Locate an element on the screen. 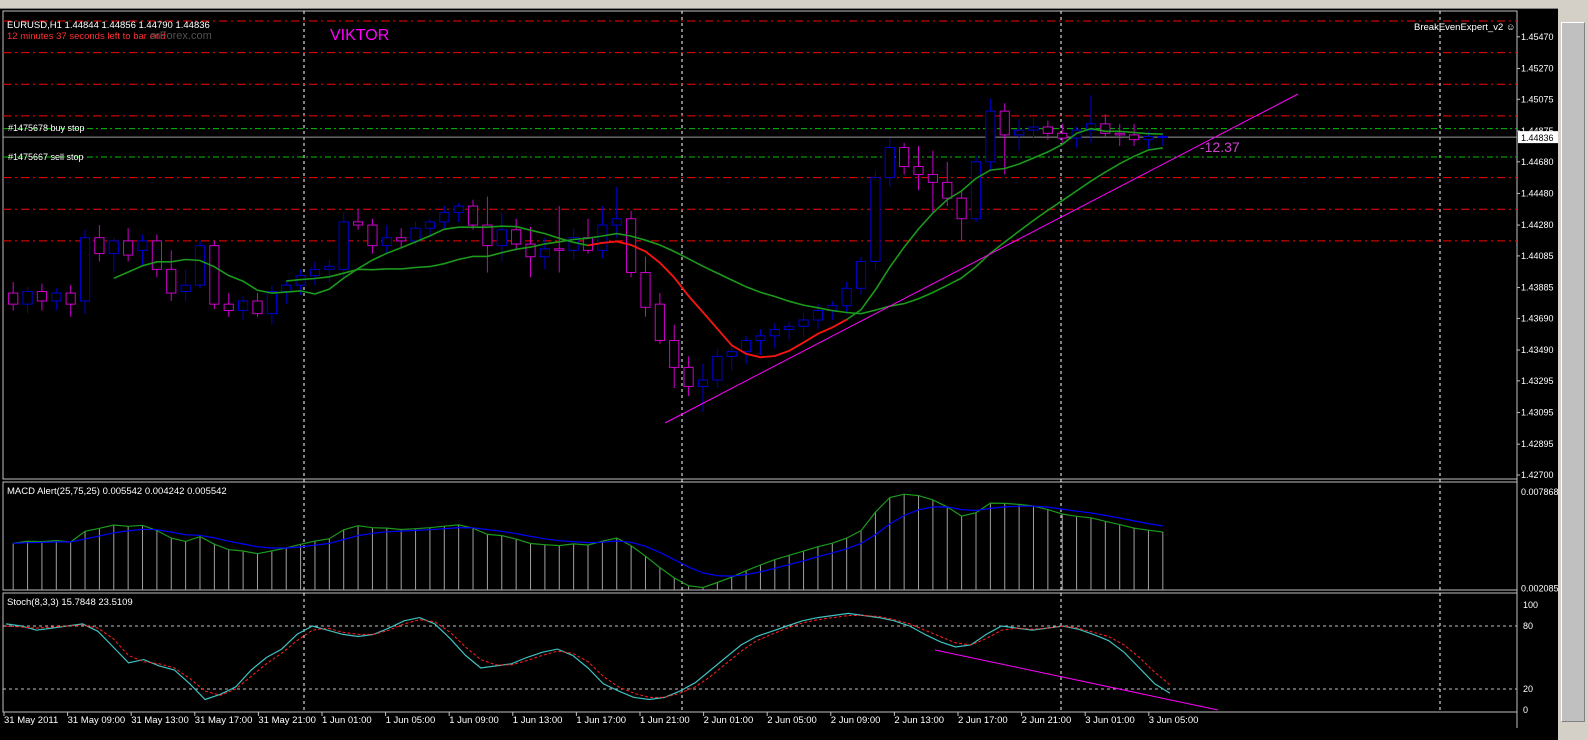  stoch-tick-label: 0 is located at coordinates (1525, 710).